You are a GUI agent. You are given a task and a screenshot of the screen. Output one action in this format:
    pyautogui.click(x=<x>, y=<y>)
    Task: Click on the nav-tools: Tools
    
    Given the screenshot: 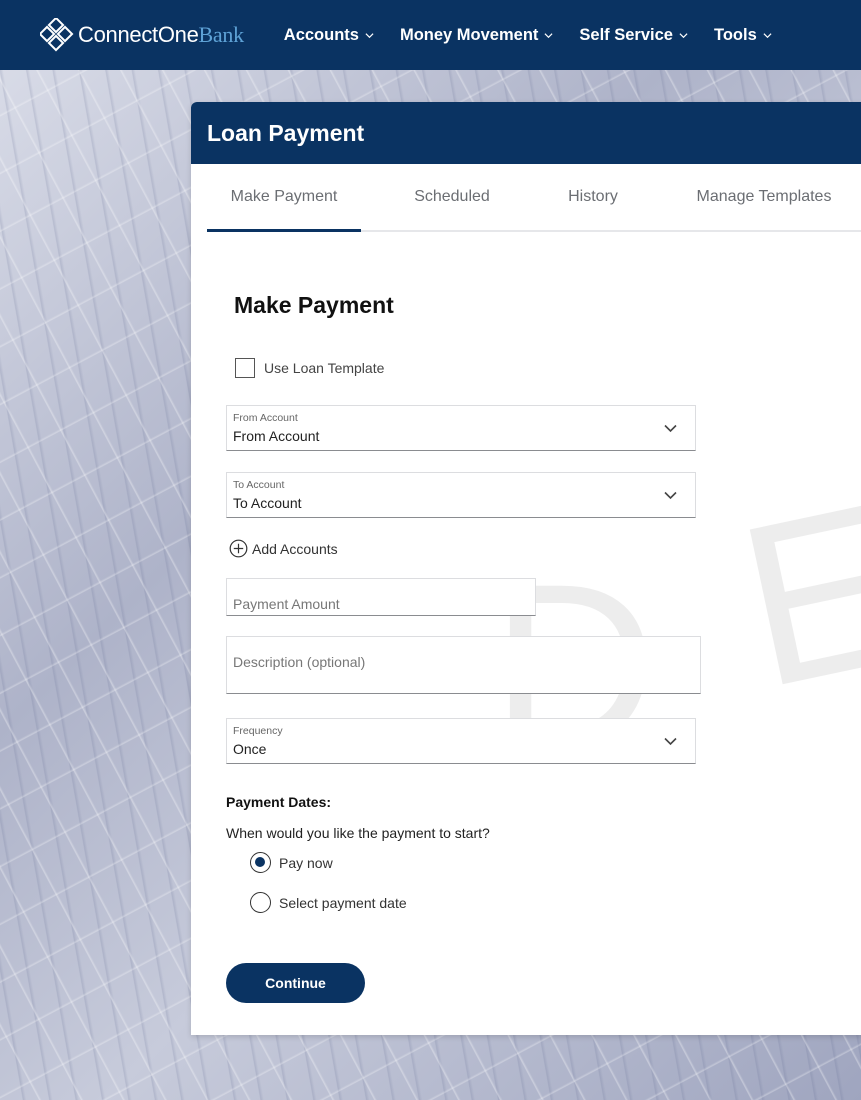 What is the action you would take?
    pyautogui.click(x=743, y=35)
    